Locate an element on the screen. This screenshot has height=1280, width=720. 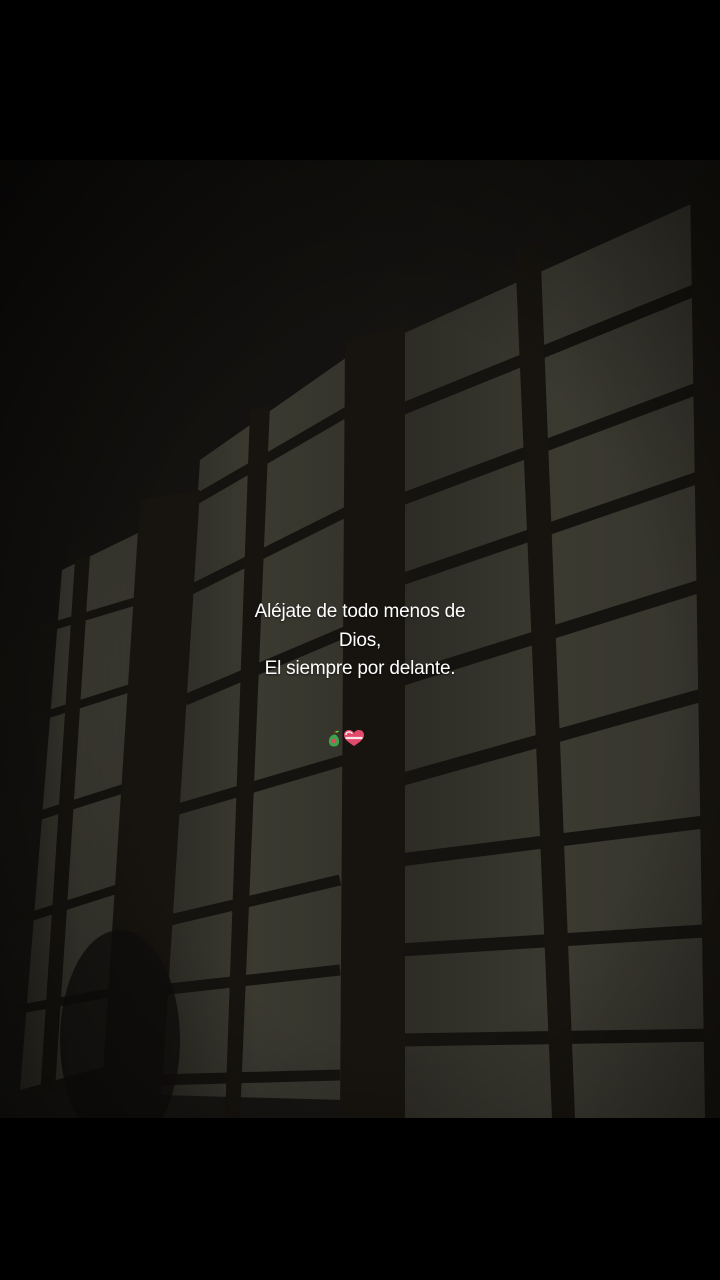
emoji-row is located at coordinates (346, 738).